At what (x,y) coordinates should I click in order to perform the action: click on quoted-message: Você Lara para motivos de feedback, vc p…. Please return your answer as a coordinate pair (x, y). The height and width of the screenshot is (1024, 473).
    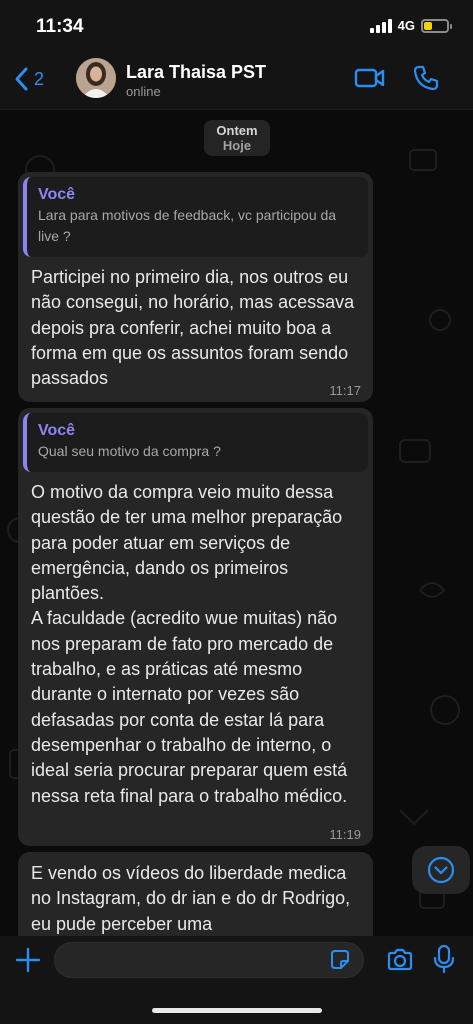
    Looking at the image, I should click on (195, 217).